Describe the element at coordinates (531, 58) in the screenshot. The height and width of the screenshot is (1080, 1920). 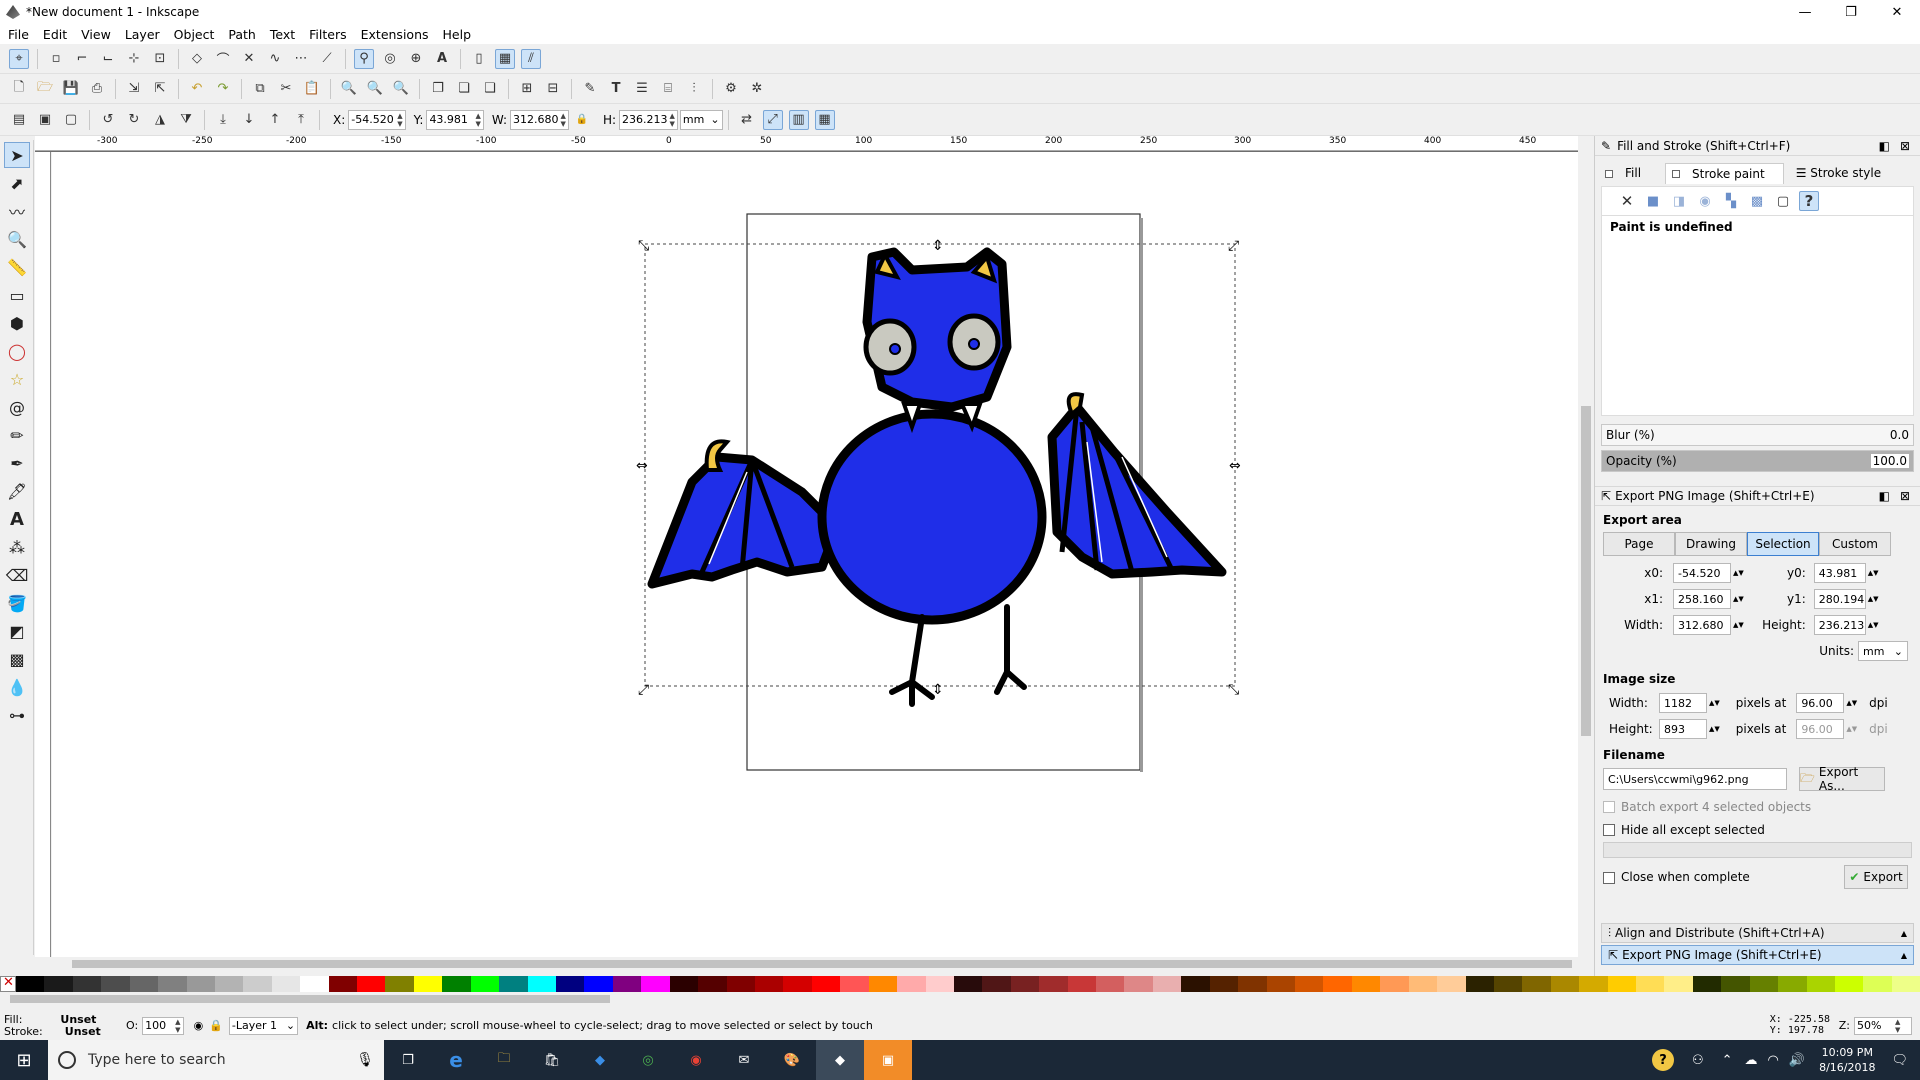
I see `snap-guide-icon: ⫽` at that location.